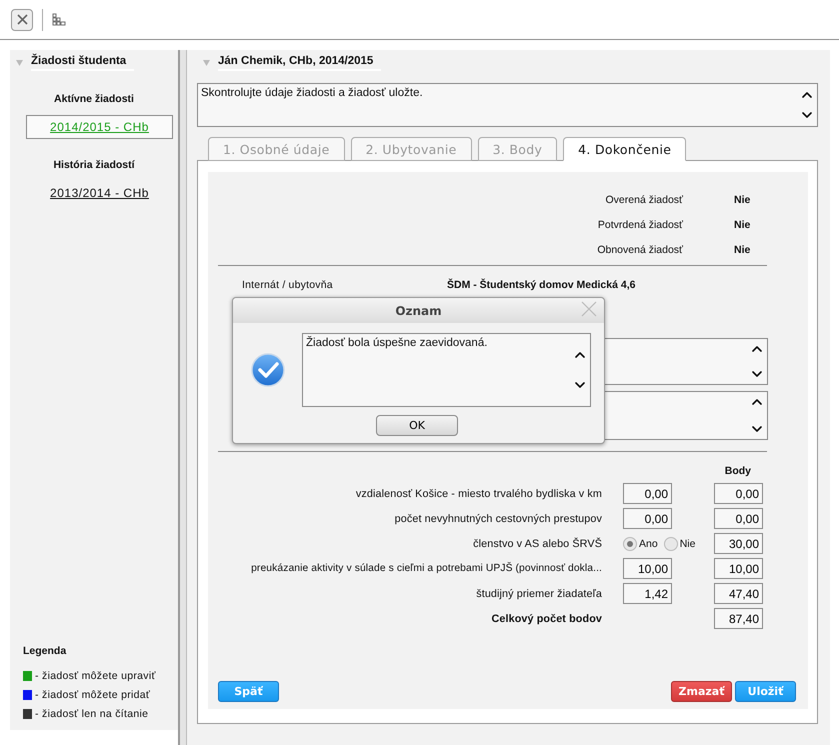  I want to click on status-label: Potvrdená žiadosť, so click(640, 224).